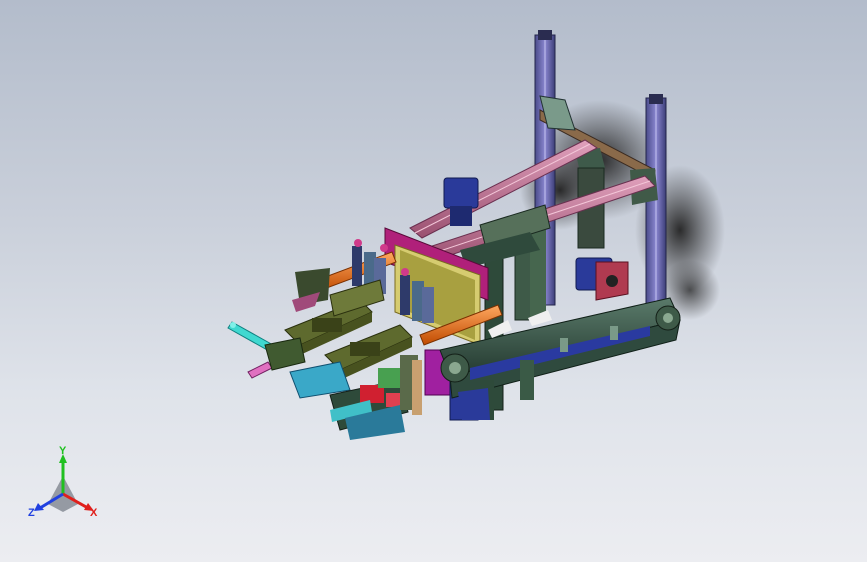  What do you see at coordinates (31, 513) in the screenshot?
I see `z-axis-label: Z` at bounding box center [31, 513].